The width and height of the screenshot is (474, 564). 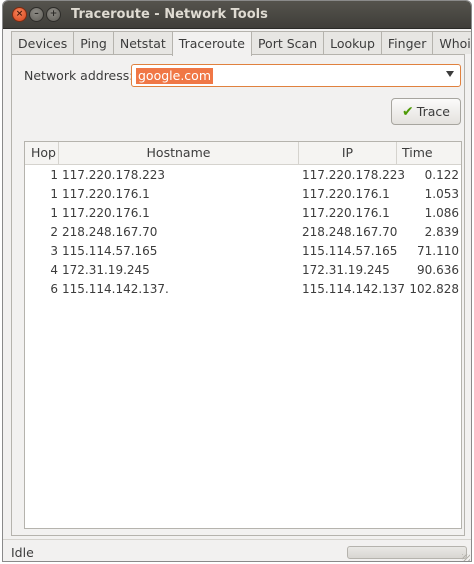 What do you see at coordinates (407, 552) in the screenshot?
I see `progress-bar` at bounding box center [407, 552].